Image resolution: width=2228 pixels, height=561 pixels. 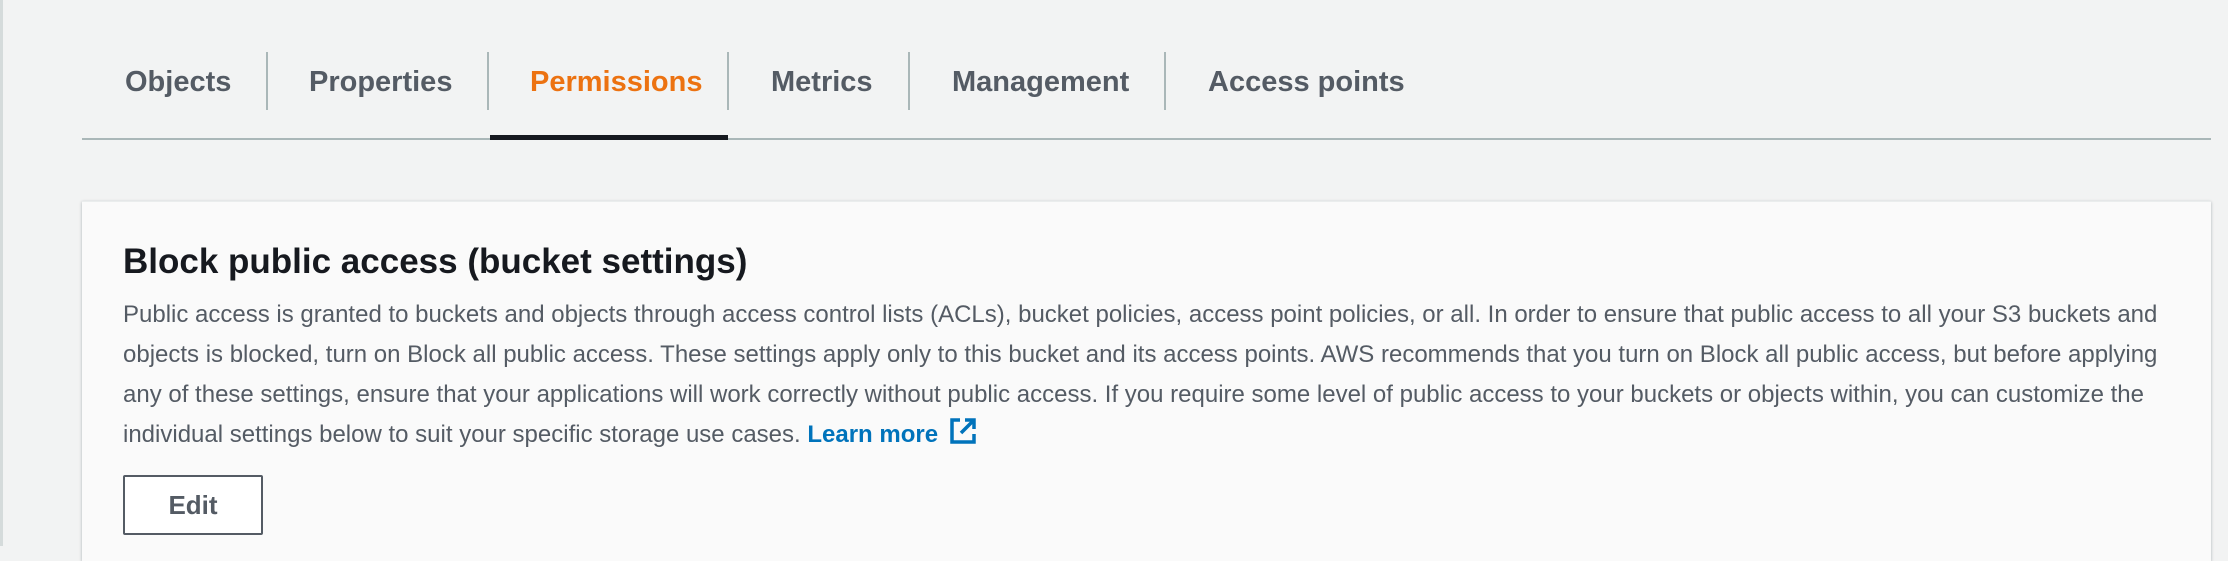 What do you see at coordinates (822, 82) in the screenshot?
I see `tab-label-metrics: Metrics` at bounding box center [822, 82].